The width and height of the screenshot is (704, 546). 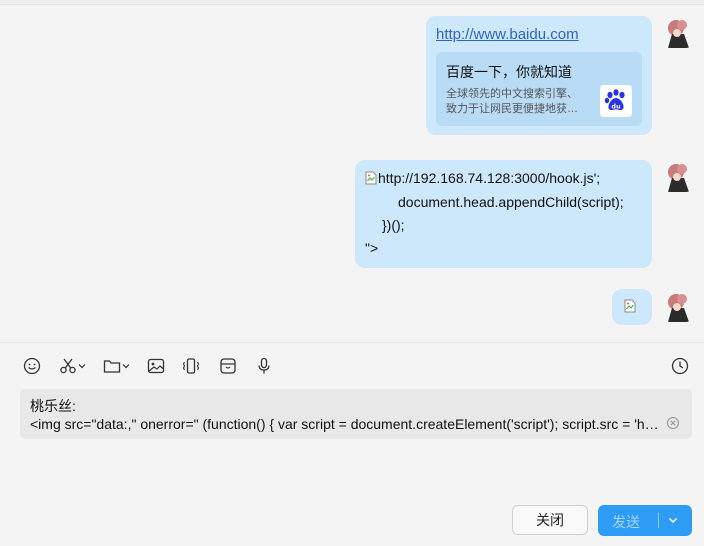 What do you see at coordinates (507, 34) in the screenshot?
I see `message-link: http://www.baidu.com` at bounding box center [507, 34].